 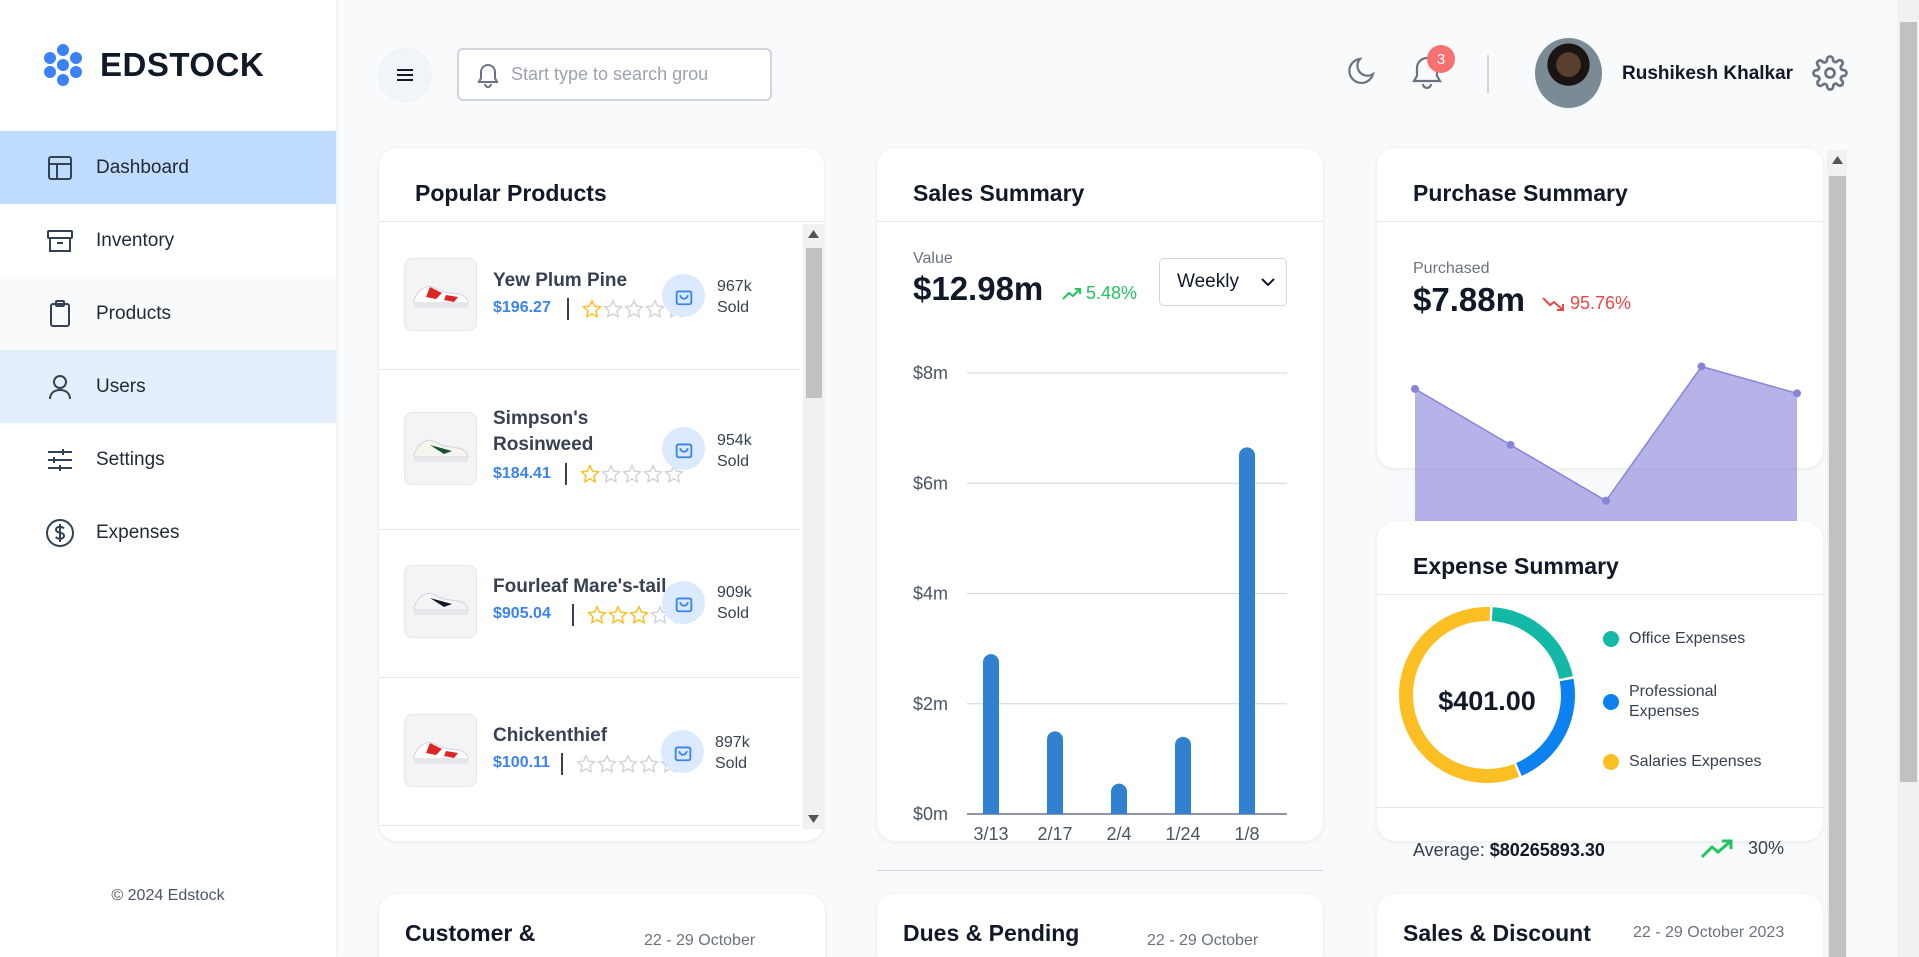 What do you see at coordinates (589, 752) in the screenshot?
I see `list-item: Chickenthief $100.11 897k Sold` at bounding box center [589, 752].